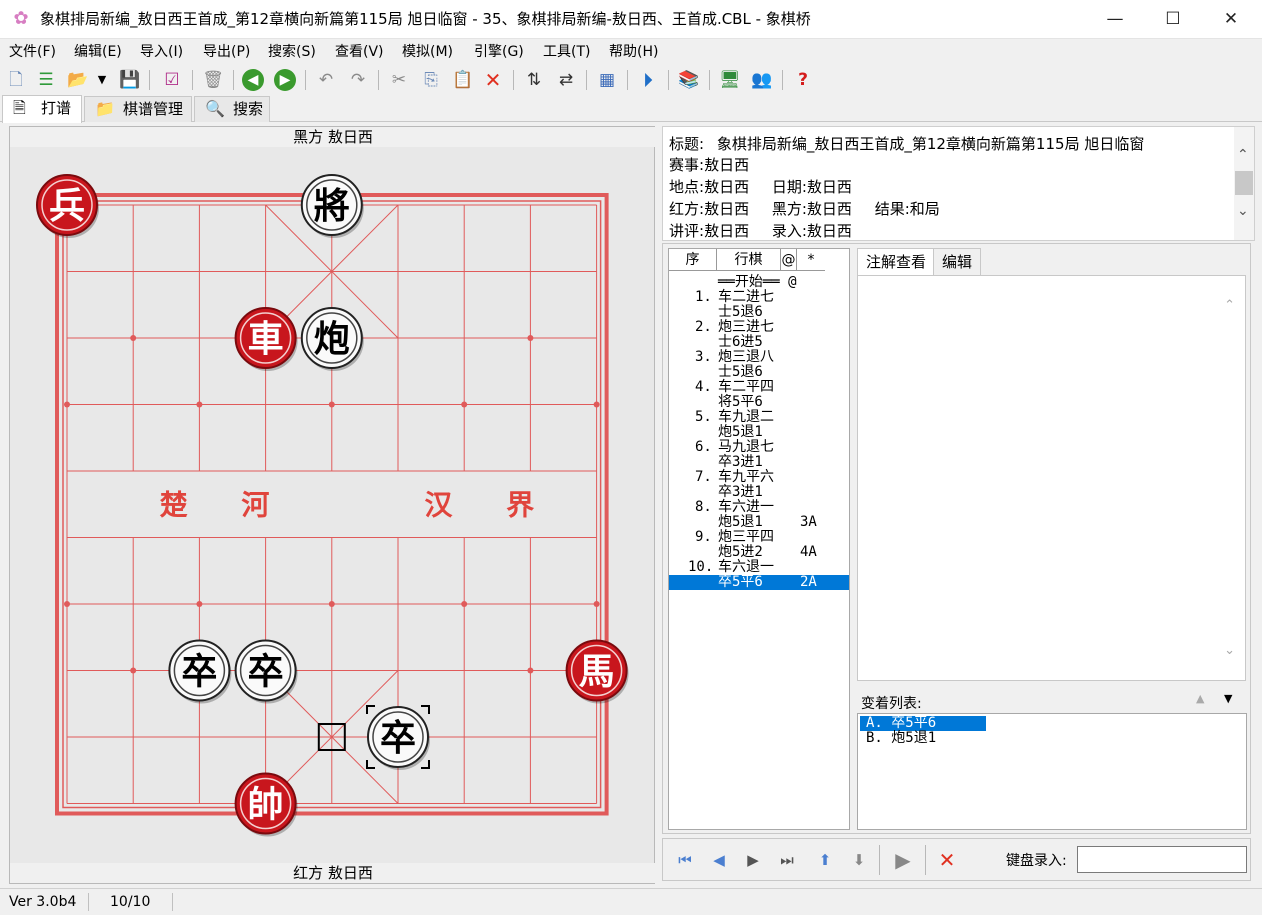 This screenshot has width=1262, height=915. Describe the element at coordinates (811, 260) in the screenshot. I see `column-header-star: *` at that location.